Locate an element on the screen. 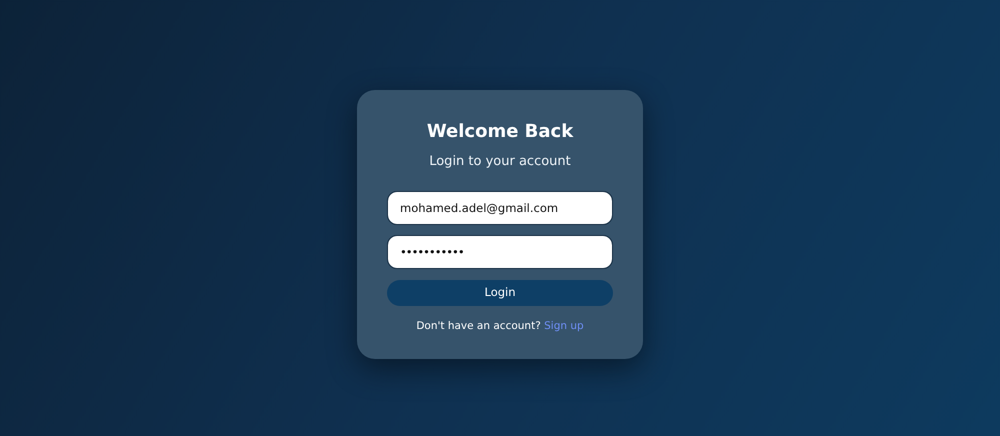 Image resolution: width=1000 pixels, height=436 pixels. password-field: ••••••••••• is located at coordinates (500, 251).